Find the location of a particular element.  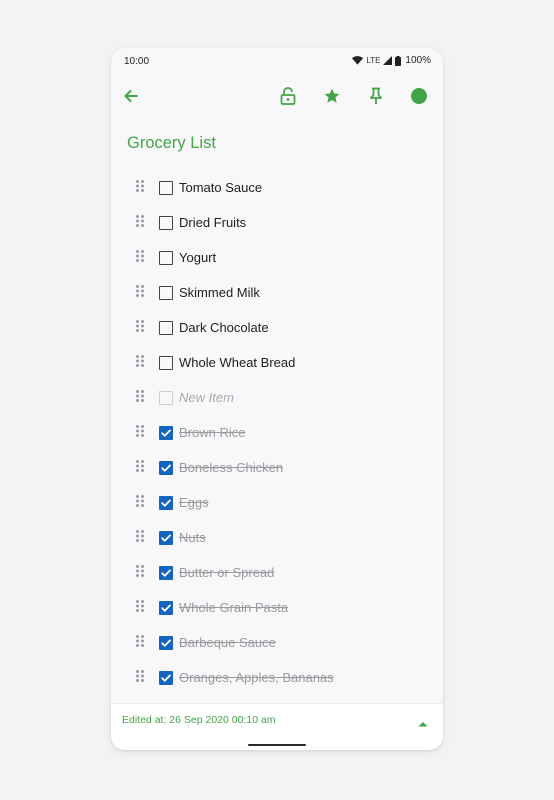

list-item: Butter or Spread is located at coordinates (277, 572).